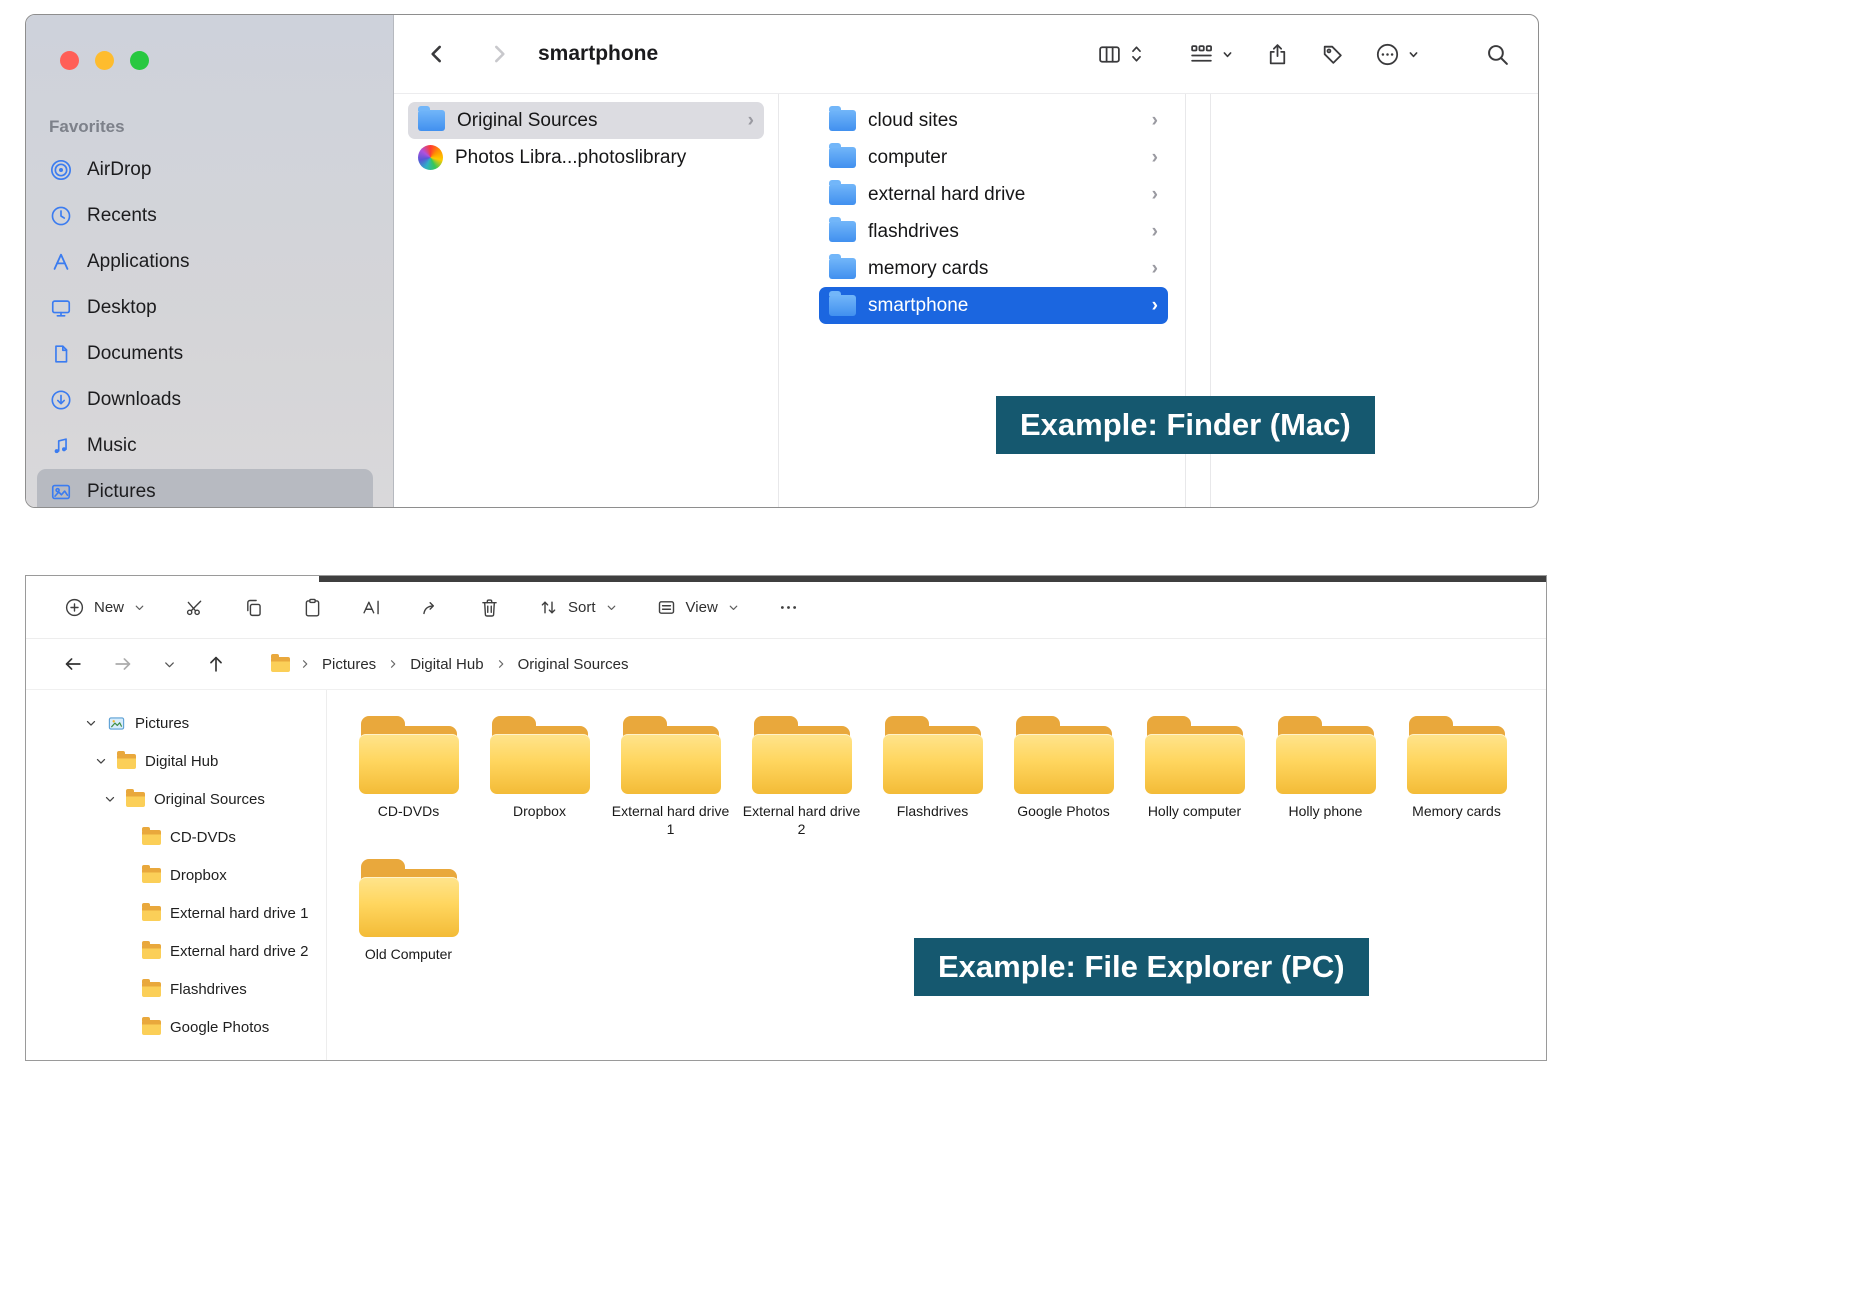 Image resolution: width=1860 pixels, height=1290 pixels. I want to click on more-options-icon, so click(1387, 54).